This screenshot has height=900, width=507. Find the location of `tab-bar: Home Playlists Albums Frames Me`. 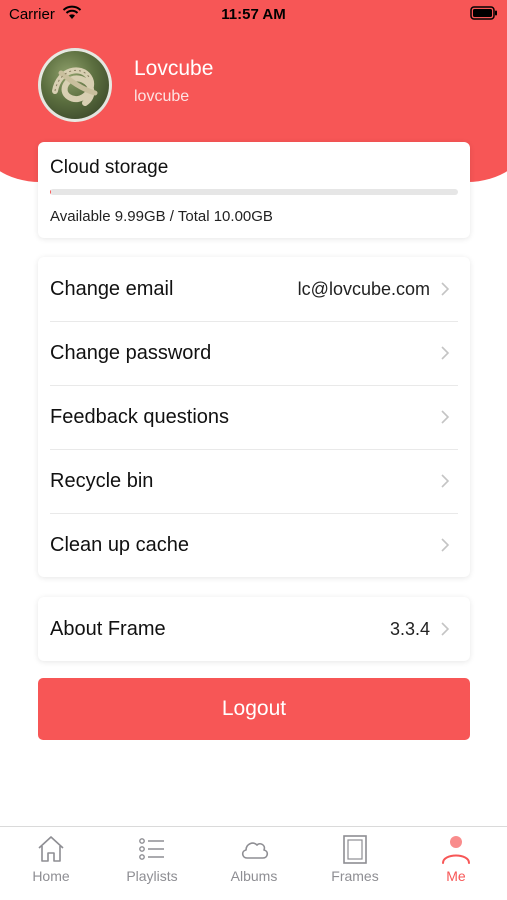

tab-bar: Home Playlists Albums Frames Me is located at coordinates (253, 863).